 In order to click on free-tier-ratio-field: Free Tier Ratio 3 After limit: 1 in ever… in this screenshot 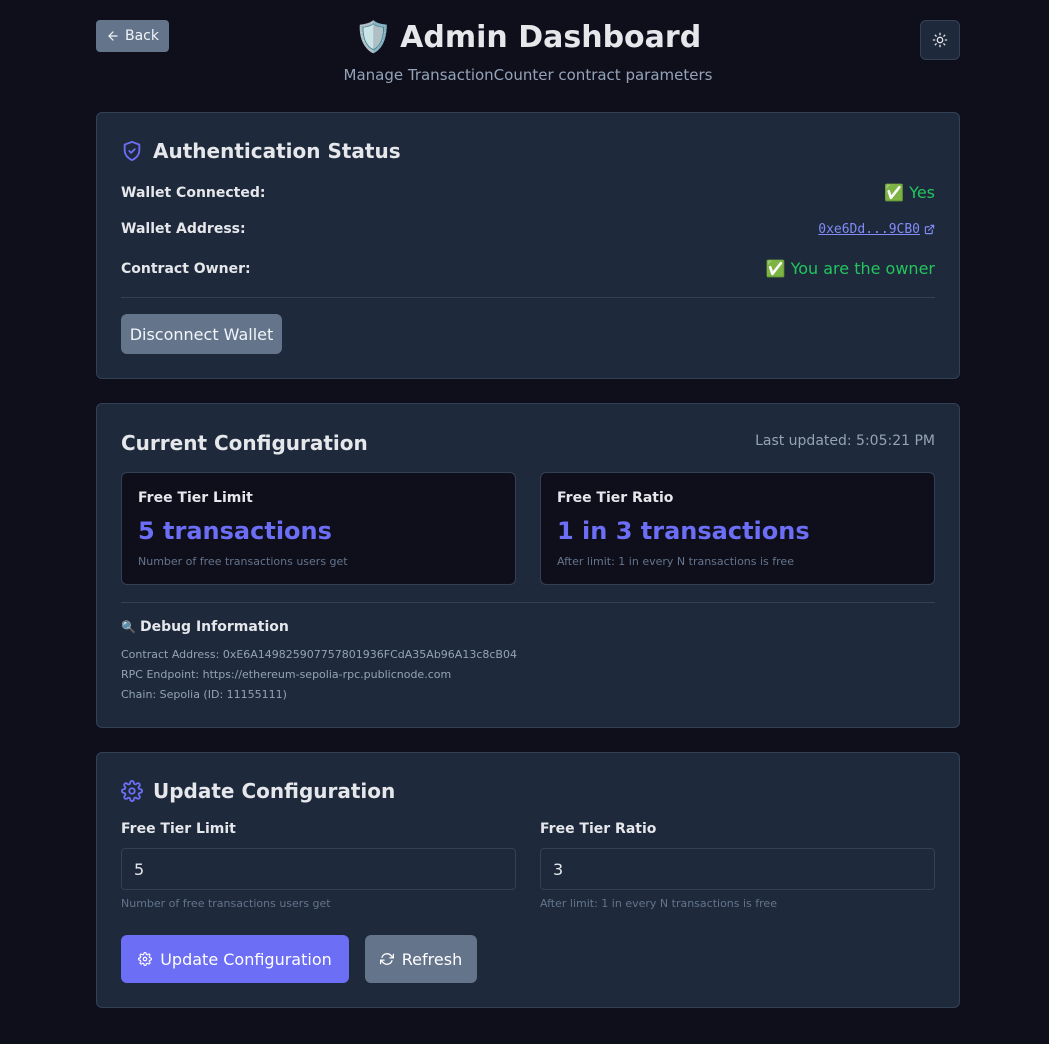, I will do `click(737, 865)`.